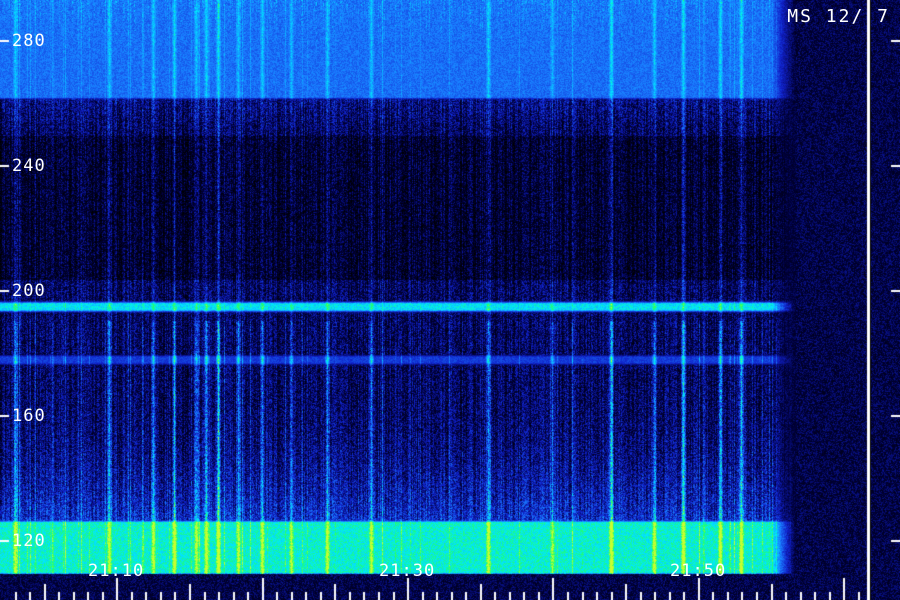  I want to click on y-tick-label: 280, so click(29, 41).